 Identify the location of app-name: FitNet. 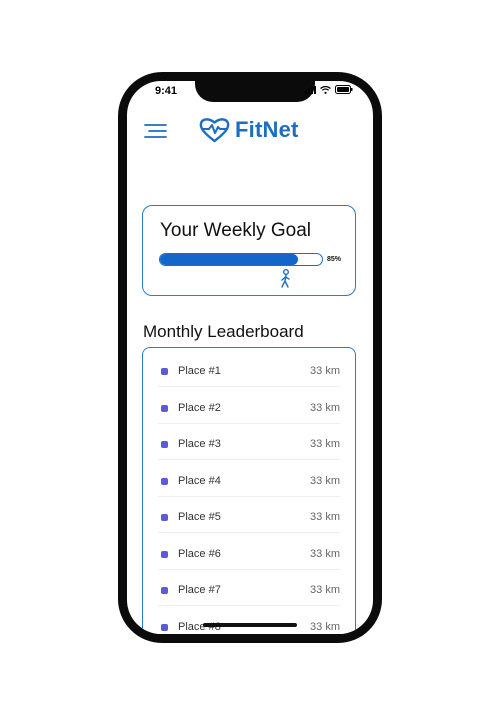
(267, 129).